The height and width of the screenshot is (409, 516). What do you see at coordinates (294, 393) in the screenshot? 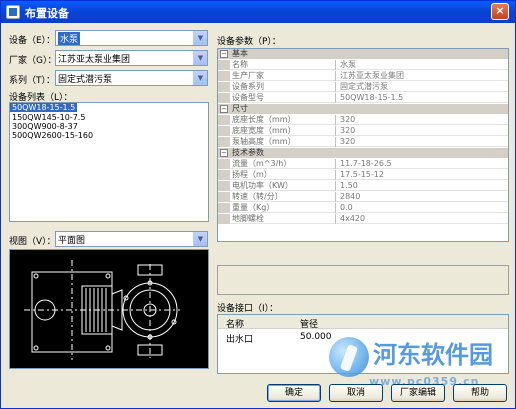
I see `ok-button: 确定` at bounding box center [294, 393].